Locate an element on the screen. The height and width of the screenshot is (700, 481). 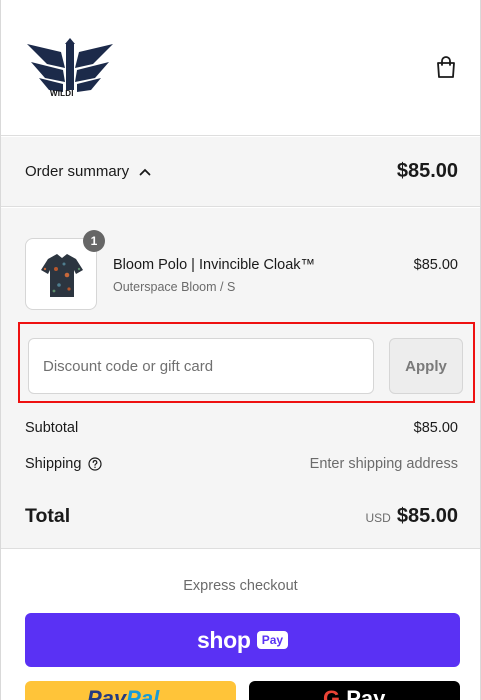
paypal-button: PayPal is located at coordinates (130, 690).